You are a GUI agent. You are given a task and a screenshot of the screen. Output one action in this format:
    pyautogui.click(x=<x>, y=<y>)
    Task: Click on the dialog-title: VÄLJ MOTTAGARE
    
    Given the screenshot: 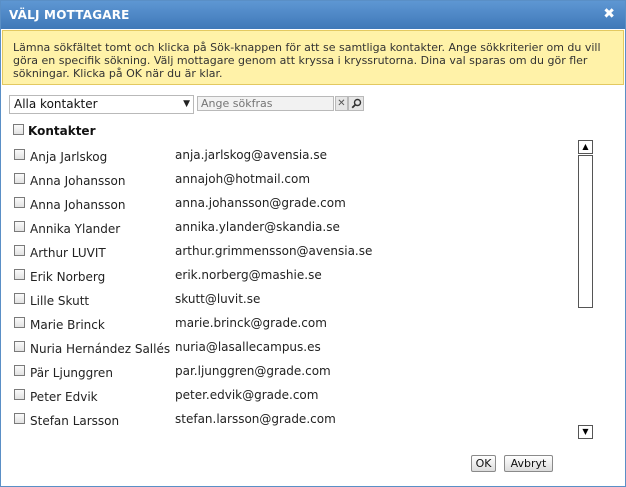 What is the action you would take?
    pyautogui.click(x=69, y=15)
    